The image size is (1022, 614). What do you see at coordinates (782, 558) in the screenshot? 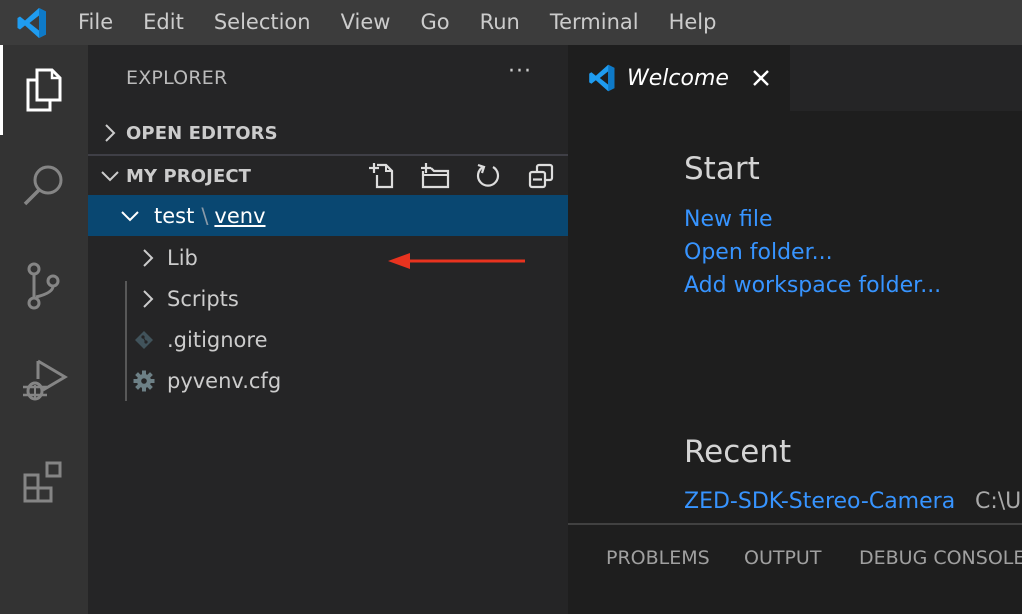
I see `panel-tab-output: OUTPUT` at bounding box center [782, 558].